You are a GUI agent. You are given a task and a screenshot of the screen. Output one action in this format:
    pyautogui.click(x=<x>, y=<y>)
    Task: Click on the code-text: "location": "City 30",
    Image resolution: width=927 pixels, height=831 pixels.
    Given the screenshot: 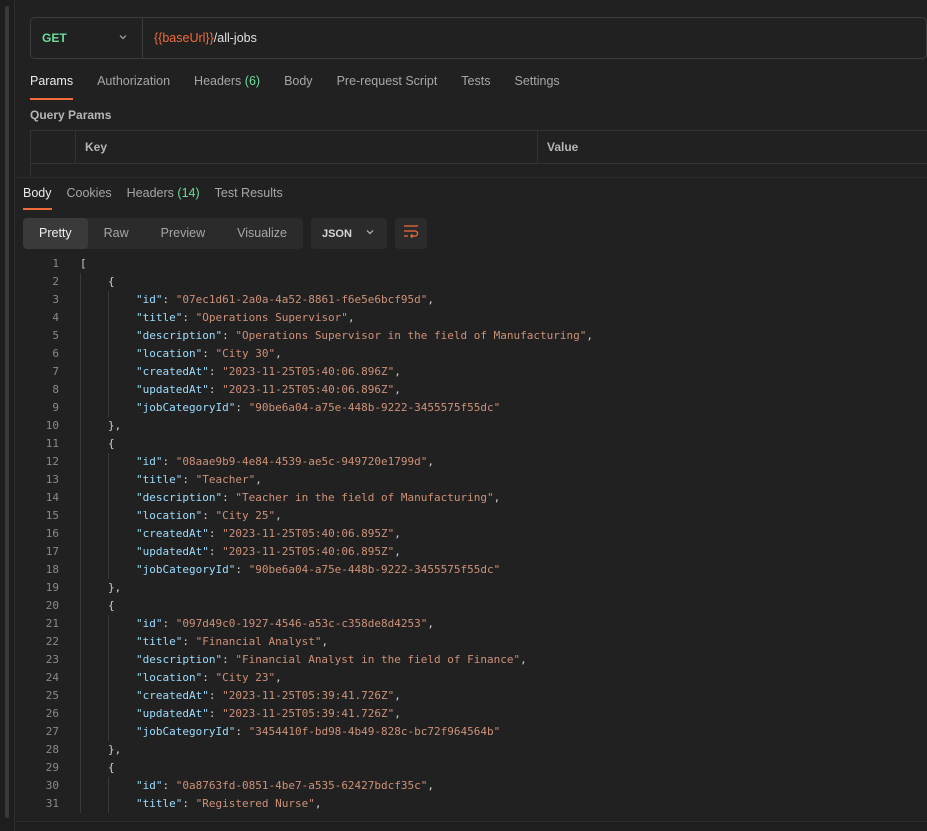 What is the action you would take?
    pyautogui.click(x=209, y=353)
    